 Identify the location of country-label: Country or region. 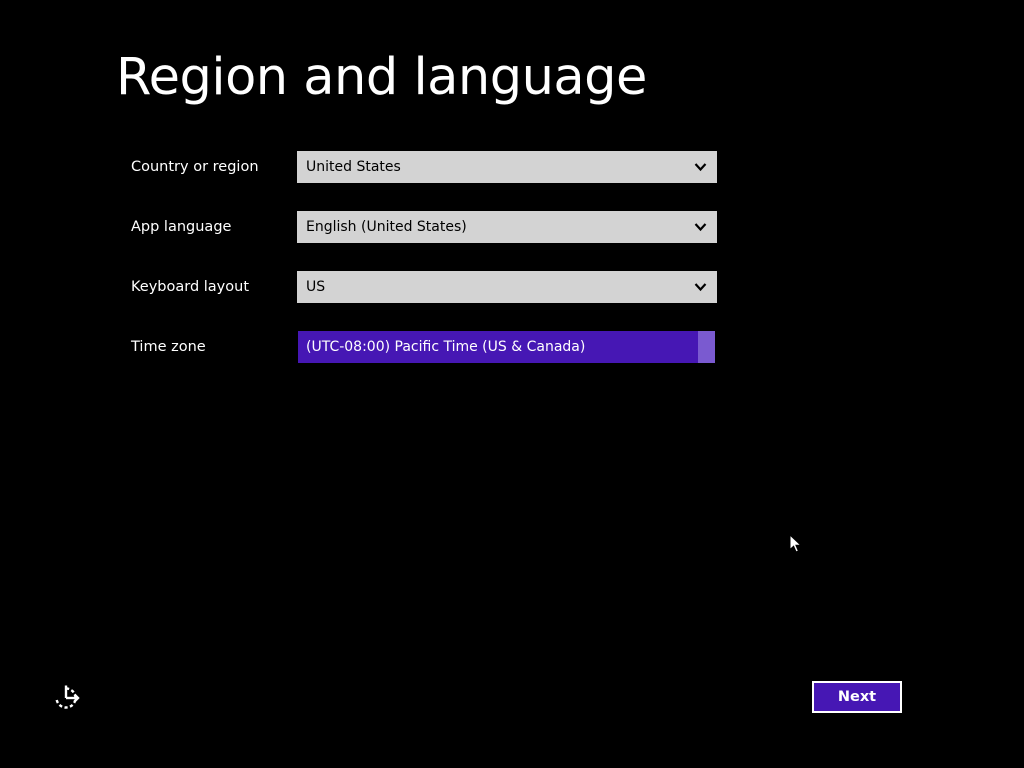
(195, 167).